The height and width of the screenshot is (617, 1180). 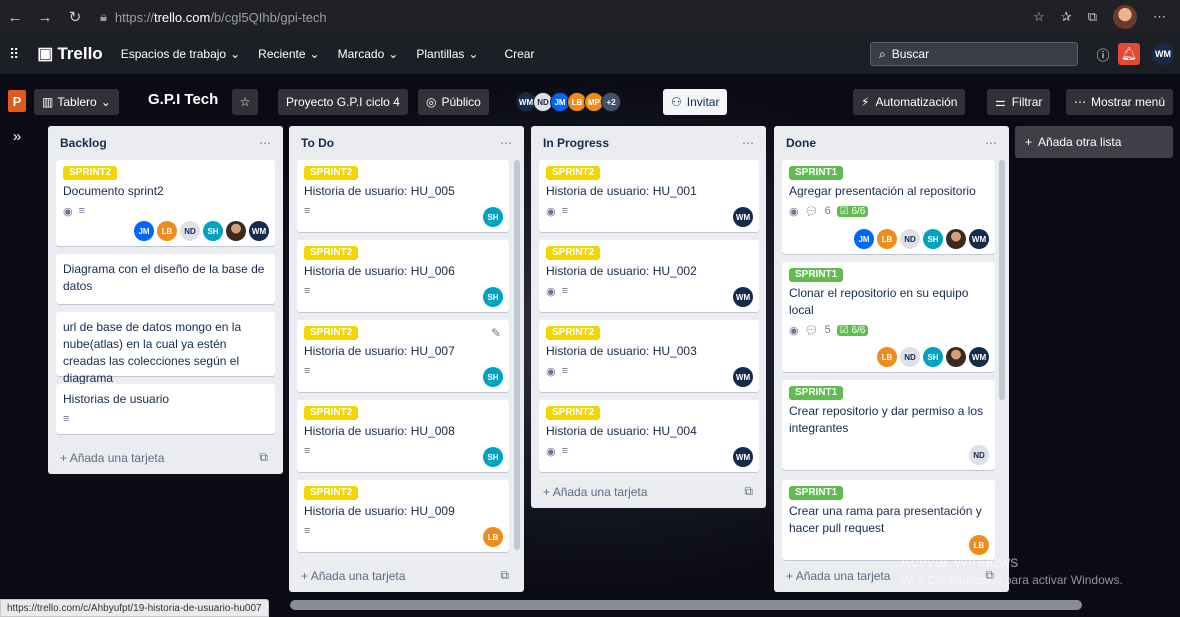 What do you see at coordinates (676, 102) in the screenshot?
I see `add-user-icon: ⚇` at bounding box center [676, 102].